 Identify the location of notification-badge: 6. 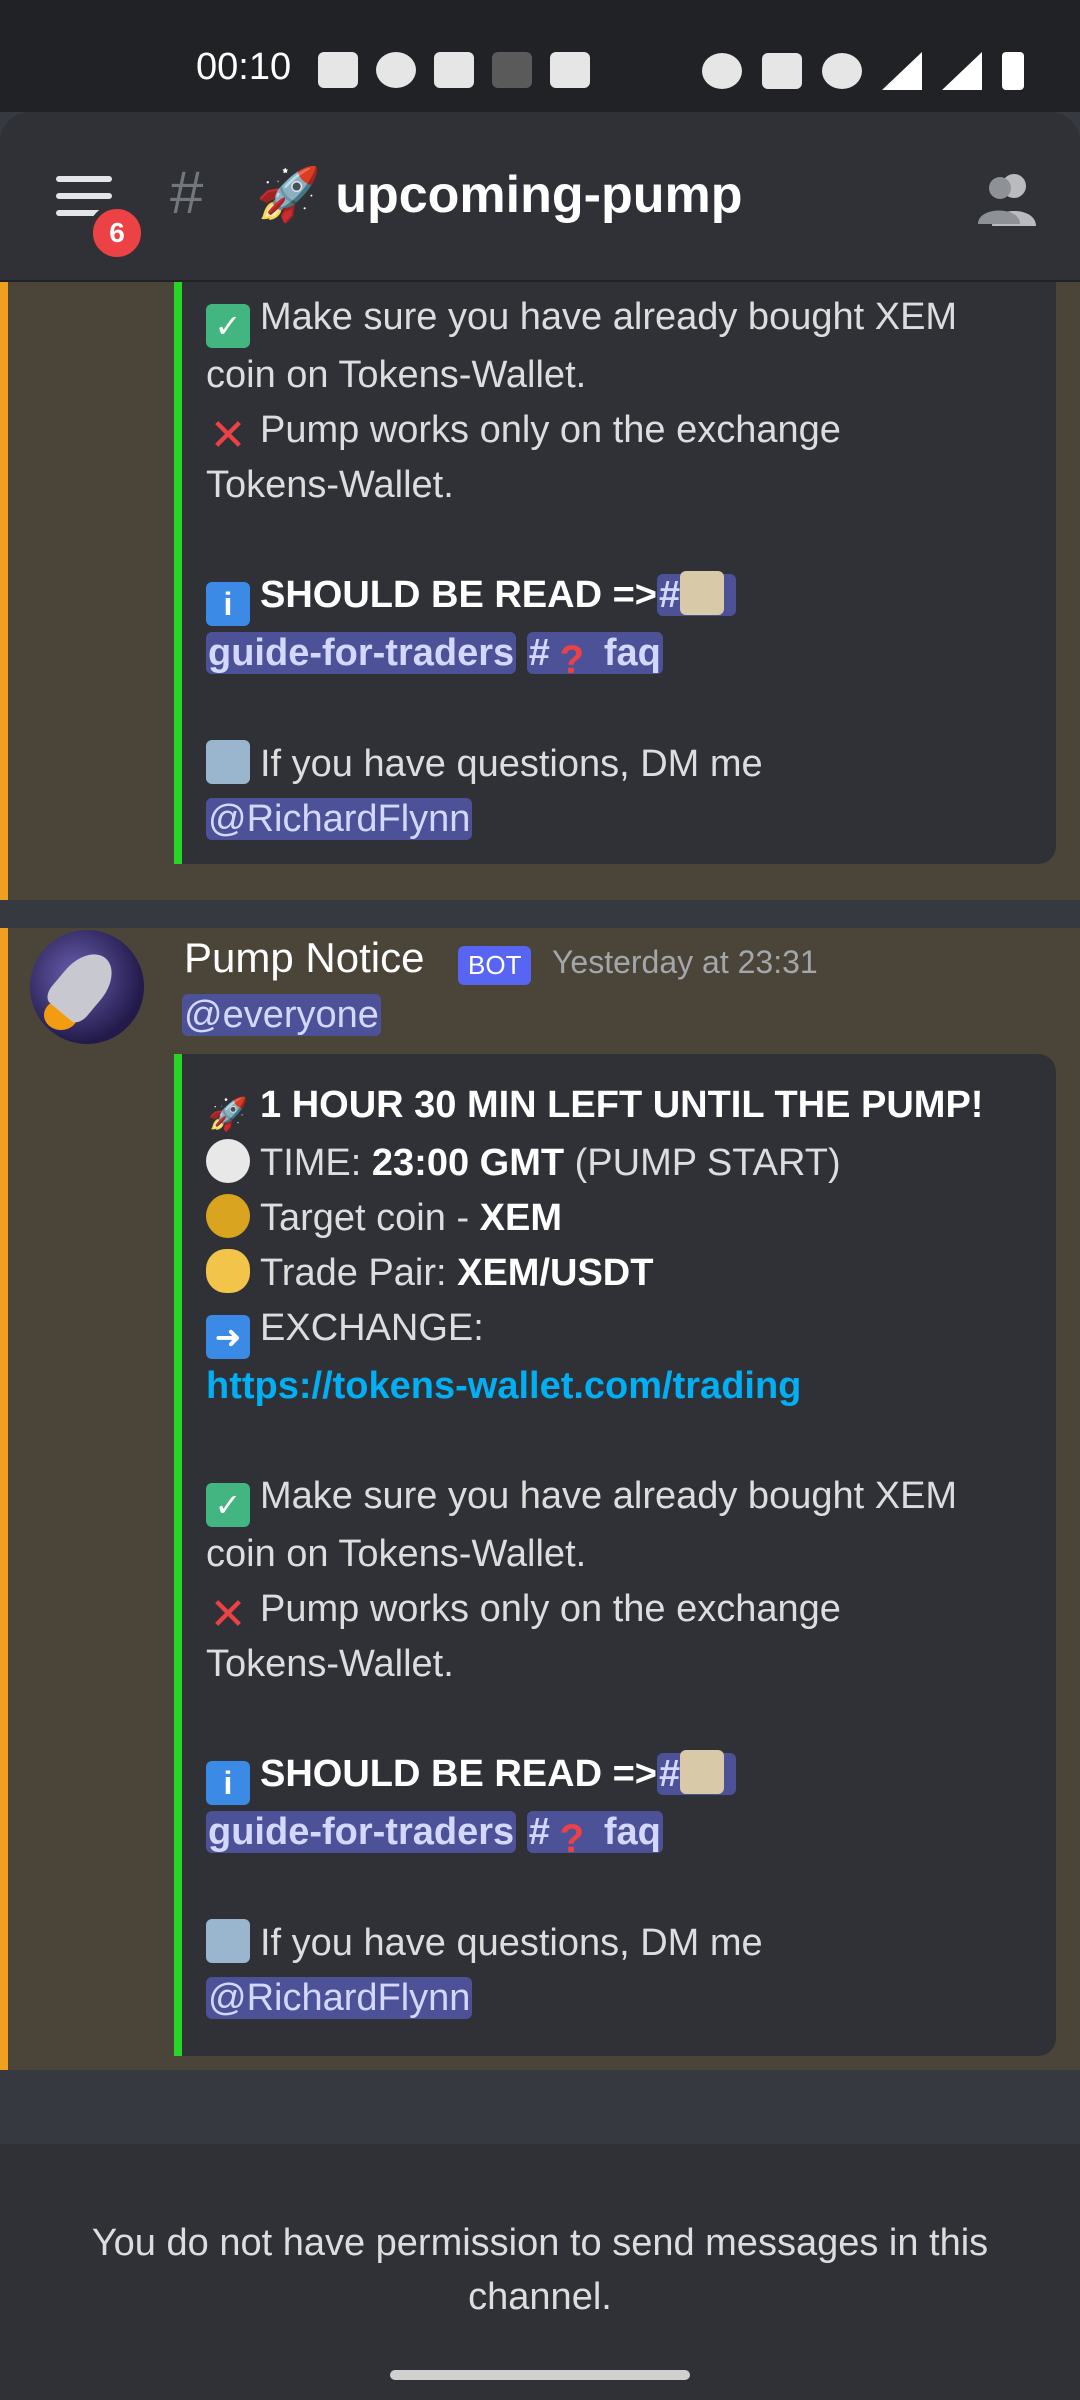
(117, 233).